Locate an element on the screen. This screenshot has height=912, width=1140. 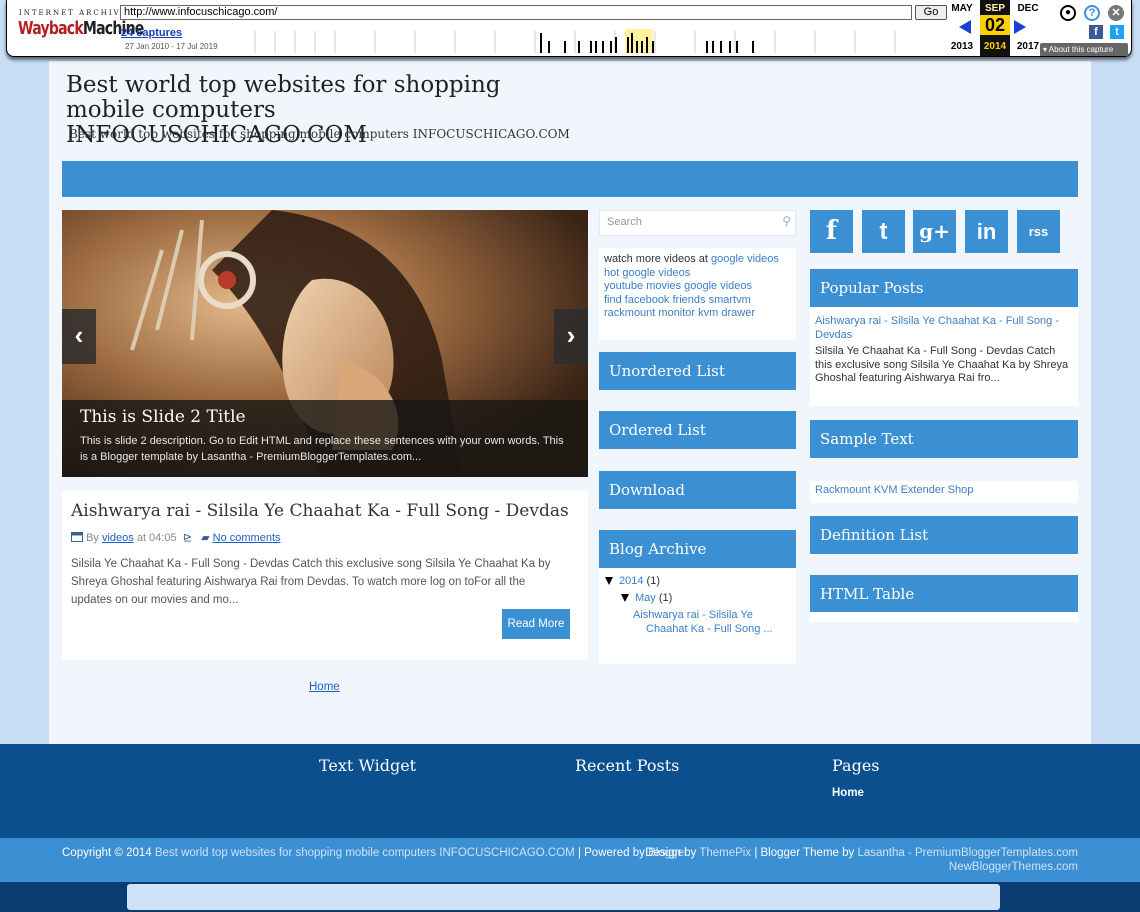
help-icon: ? is located at coordinates (1092, 13).